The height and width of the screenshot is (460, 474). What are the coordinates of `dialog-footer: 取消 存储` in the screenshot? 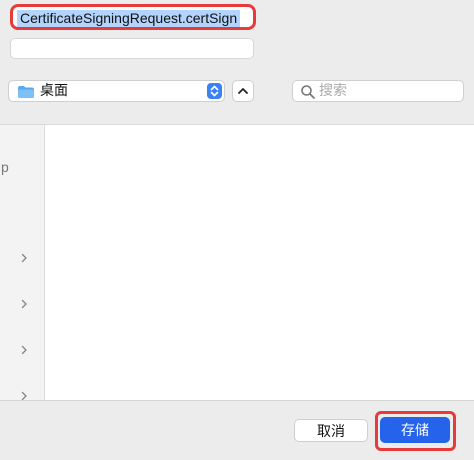 It's located at (237, 430).